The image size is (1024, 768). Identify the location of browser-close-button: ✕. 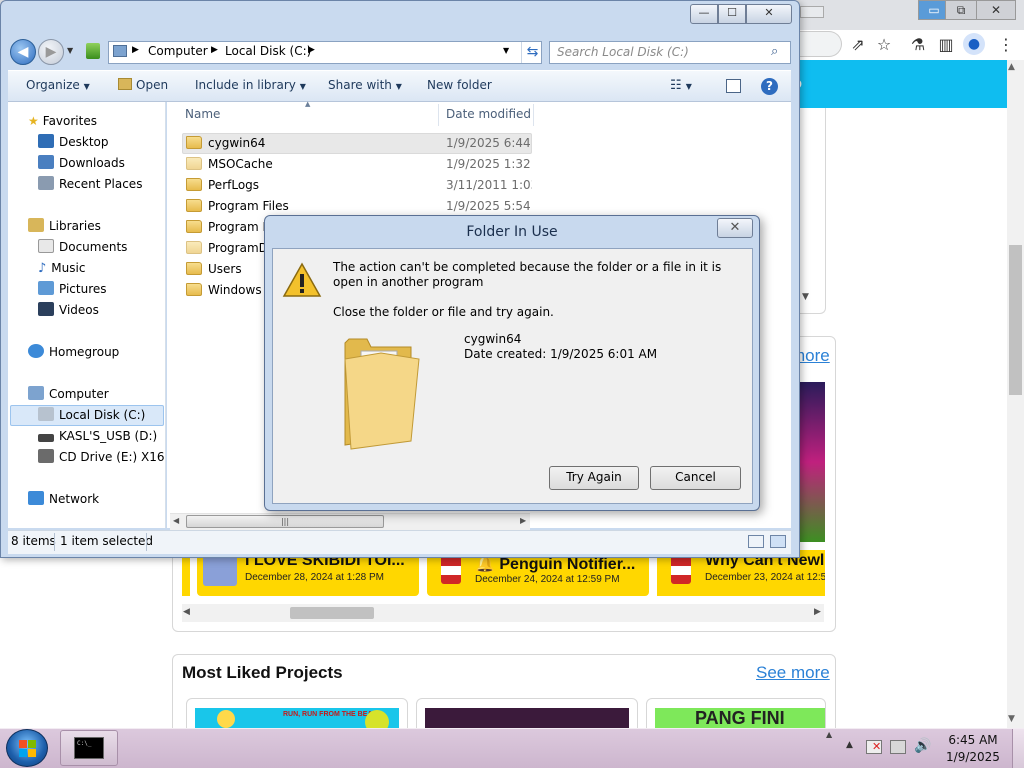
(996, 10).